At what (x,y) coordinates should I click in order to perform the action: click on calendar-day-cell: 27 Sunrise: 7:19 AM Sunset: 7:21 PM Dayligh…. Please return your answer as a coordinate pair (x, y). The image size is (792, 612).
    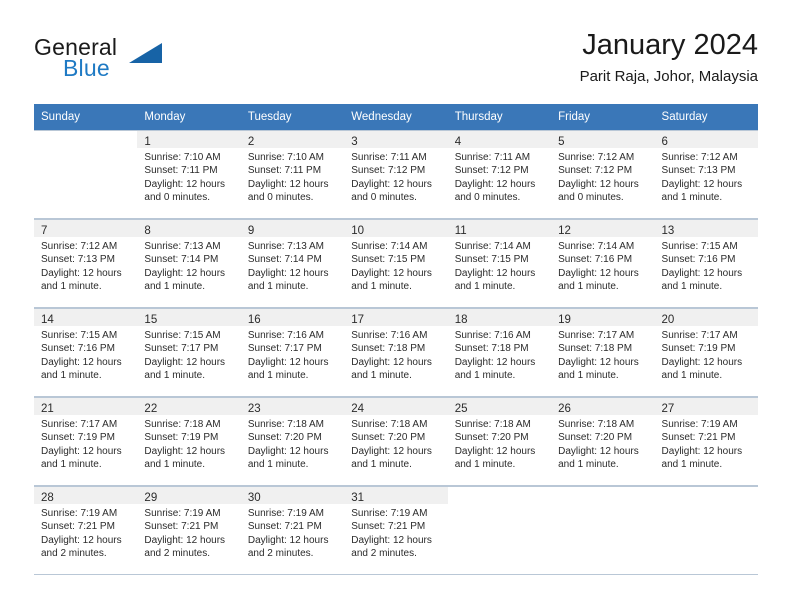
    Looking at the image, I should click on (706, 441).